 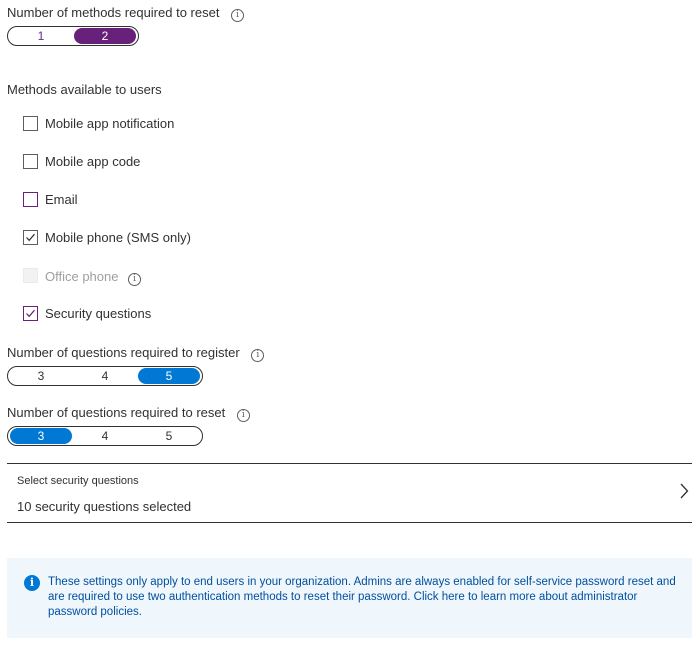 I want to click on checkbox-mobile-phone, so click(x=30, y=237).